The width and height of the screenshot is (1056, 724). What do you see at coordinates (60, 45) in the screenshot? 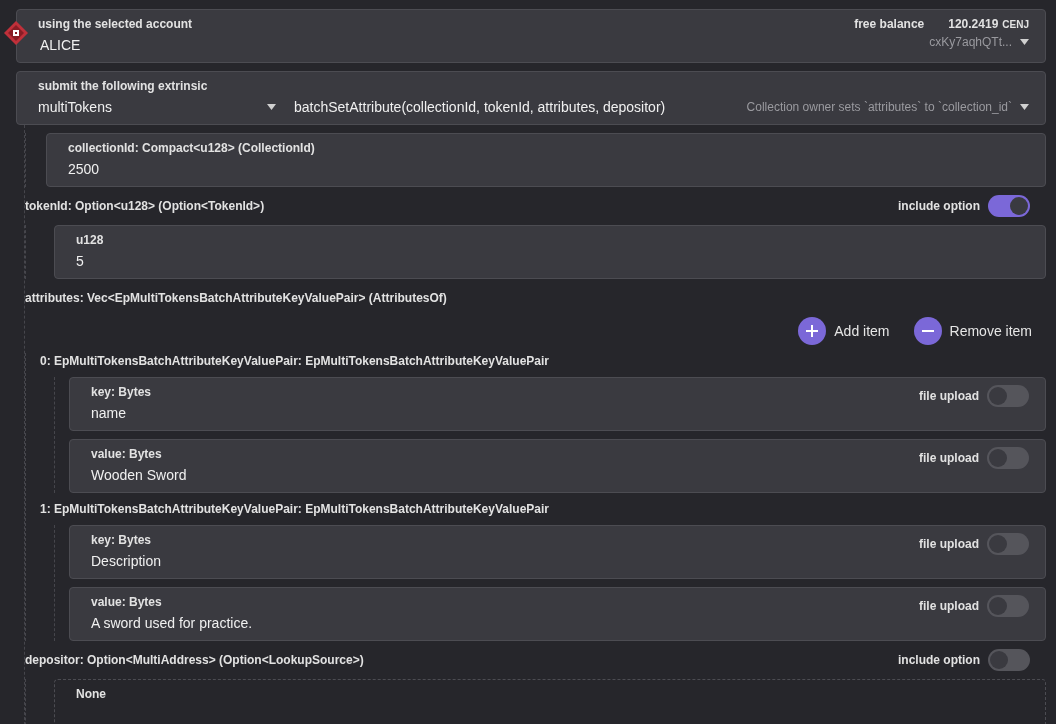
I see `account-name: ALICE` at bounding box center [60, 45].